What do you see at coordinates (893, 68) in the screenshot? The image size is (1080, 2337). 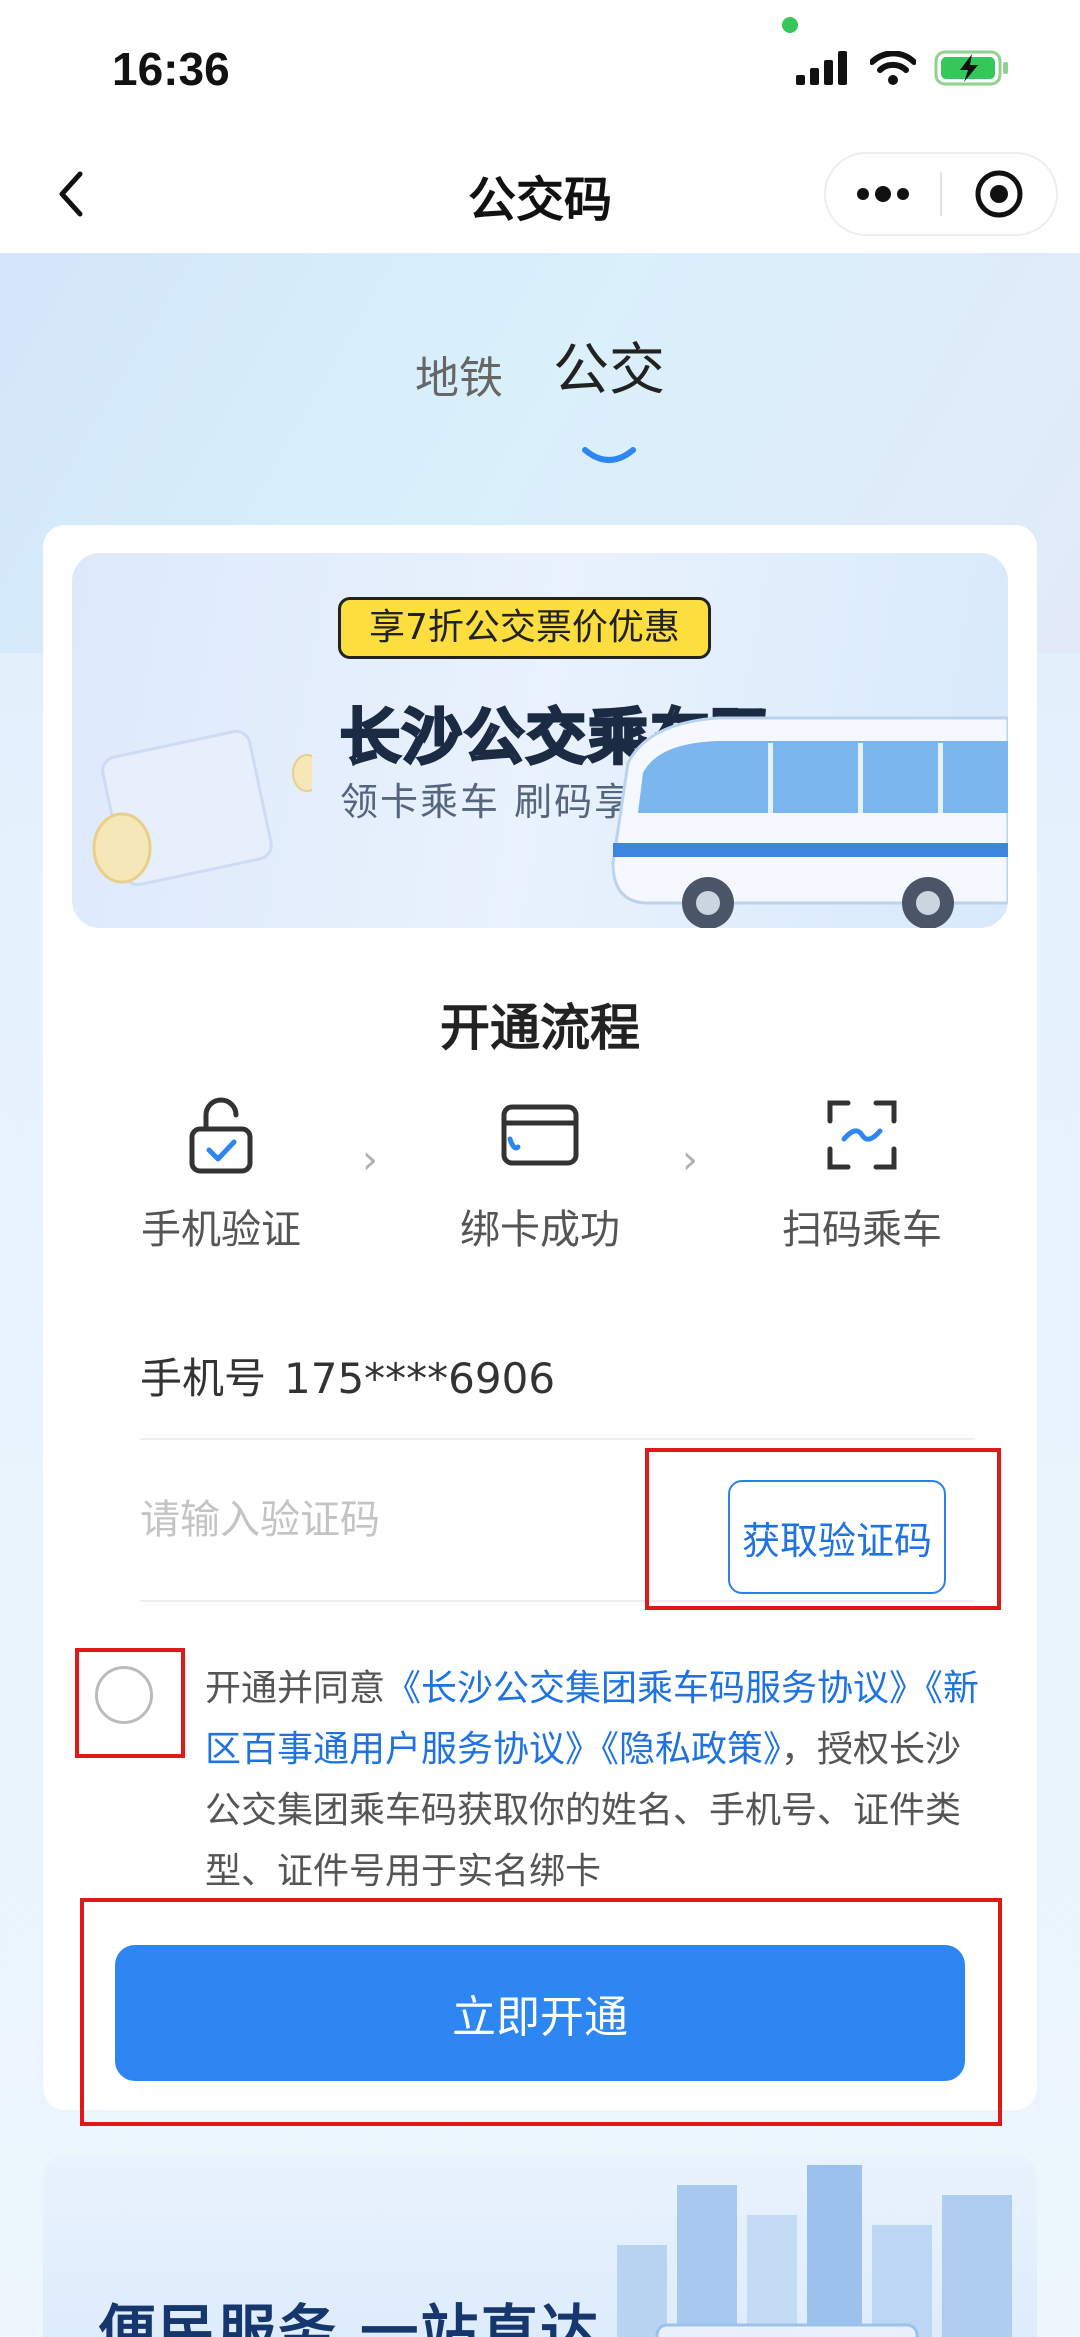 I see `wifi-icon` at bounding box center [893, 68].